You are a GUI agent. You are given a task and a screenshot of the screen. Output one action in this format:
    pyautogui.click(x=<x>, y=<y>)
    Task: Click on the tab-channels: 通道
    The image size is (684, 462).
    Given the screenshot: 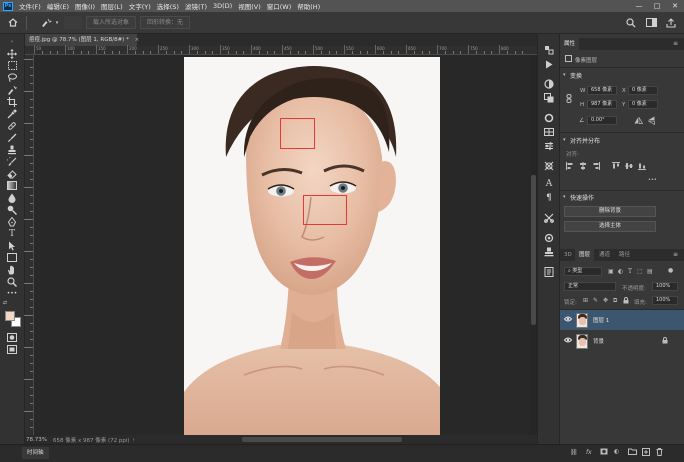 What is the action you would take?
    pyautogui.click(x=604, y=255)
    